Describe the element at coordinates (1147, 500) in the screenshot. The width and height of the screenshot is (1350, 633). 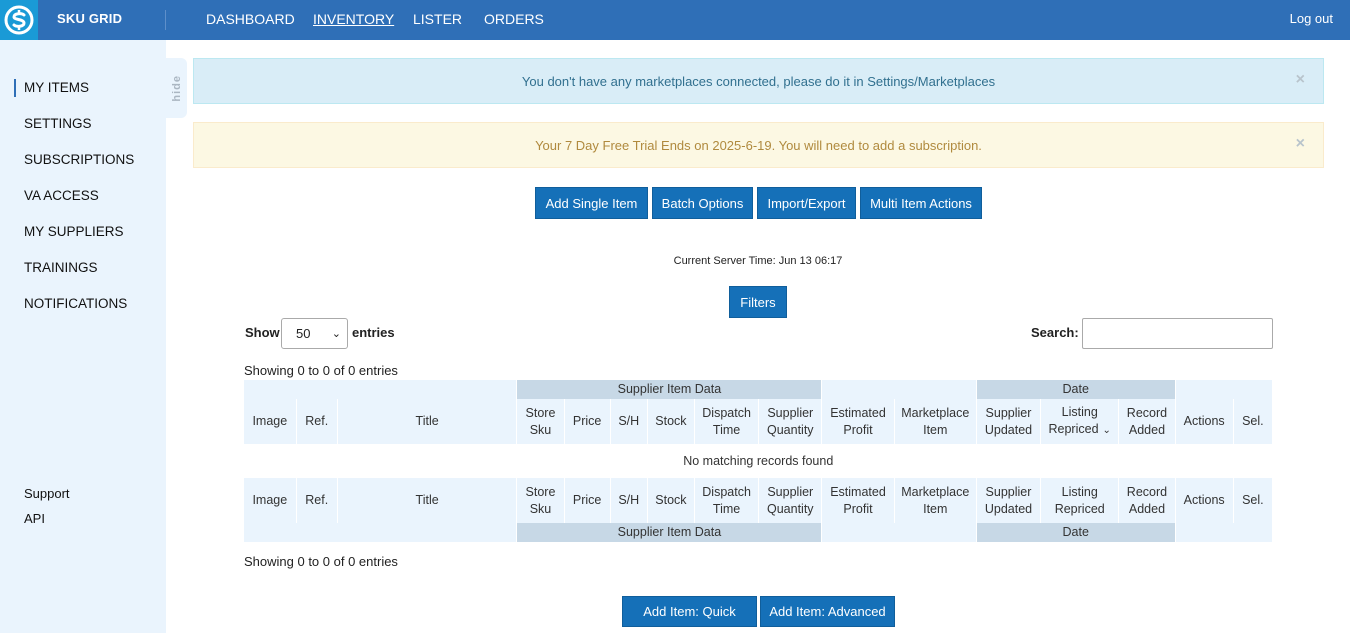
I see `col-footer-record-added: Record Added` at that location.